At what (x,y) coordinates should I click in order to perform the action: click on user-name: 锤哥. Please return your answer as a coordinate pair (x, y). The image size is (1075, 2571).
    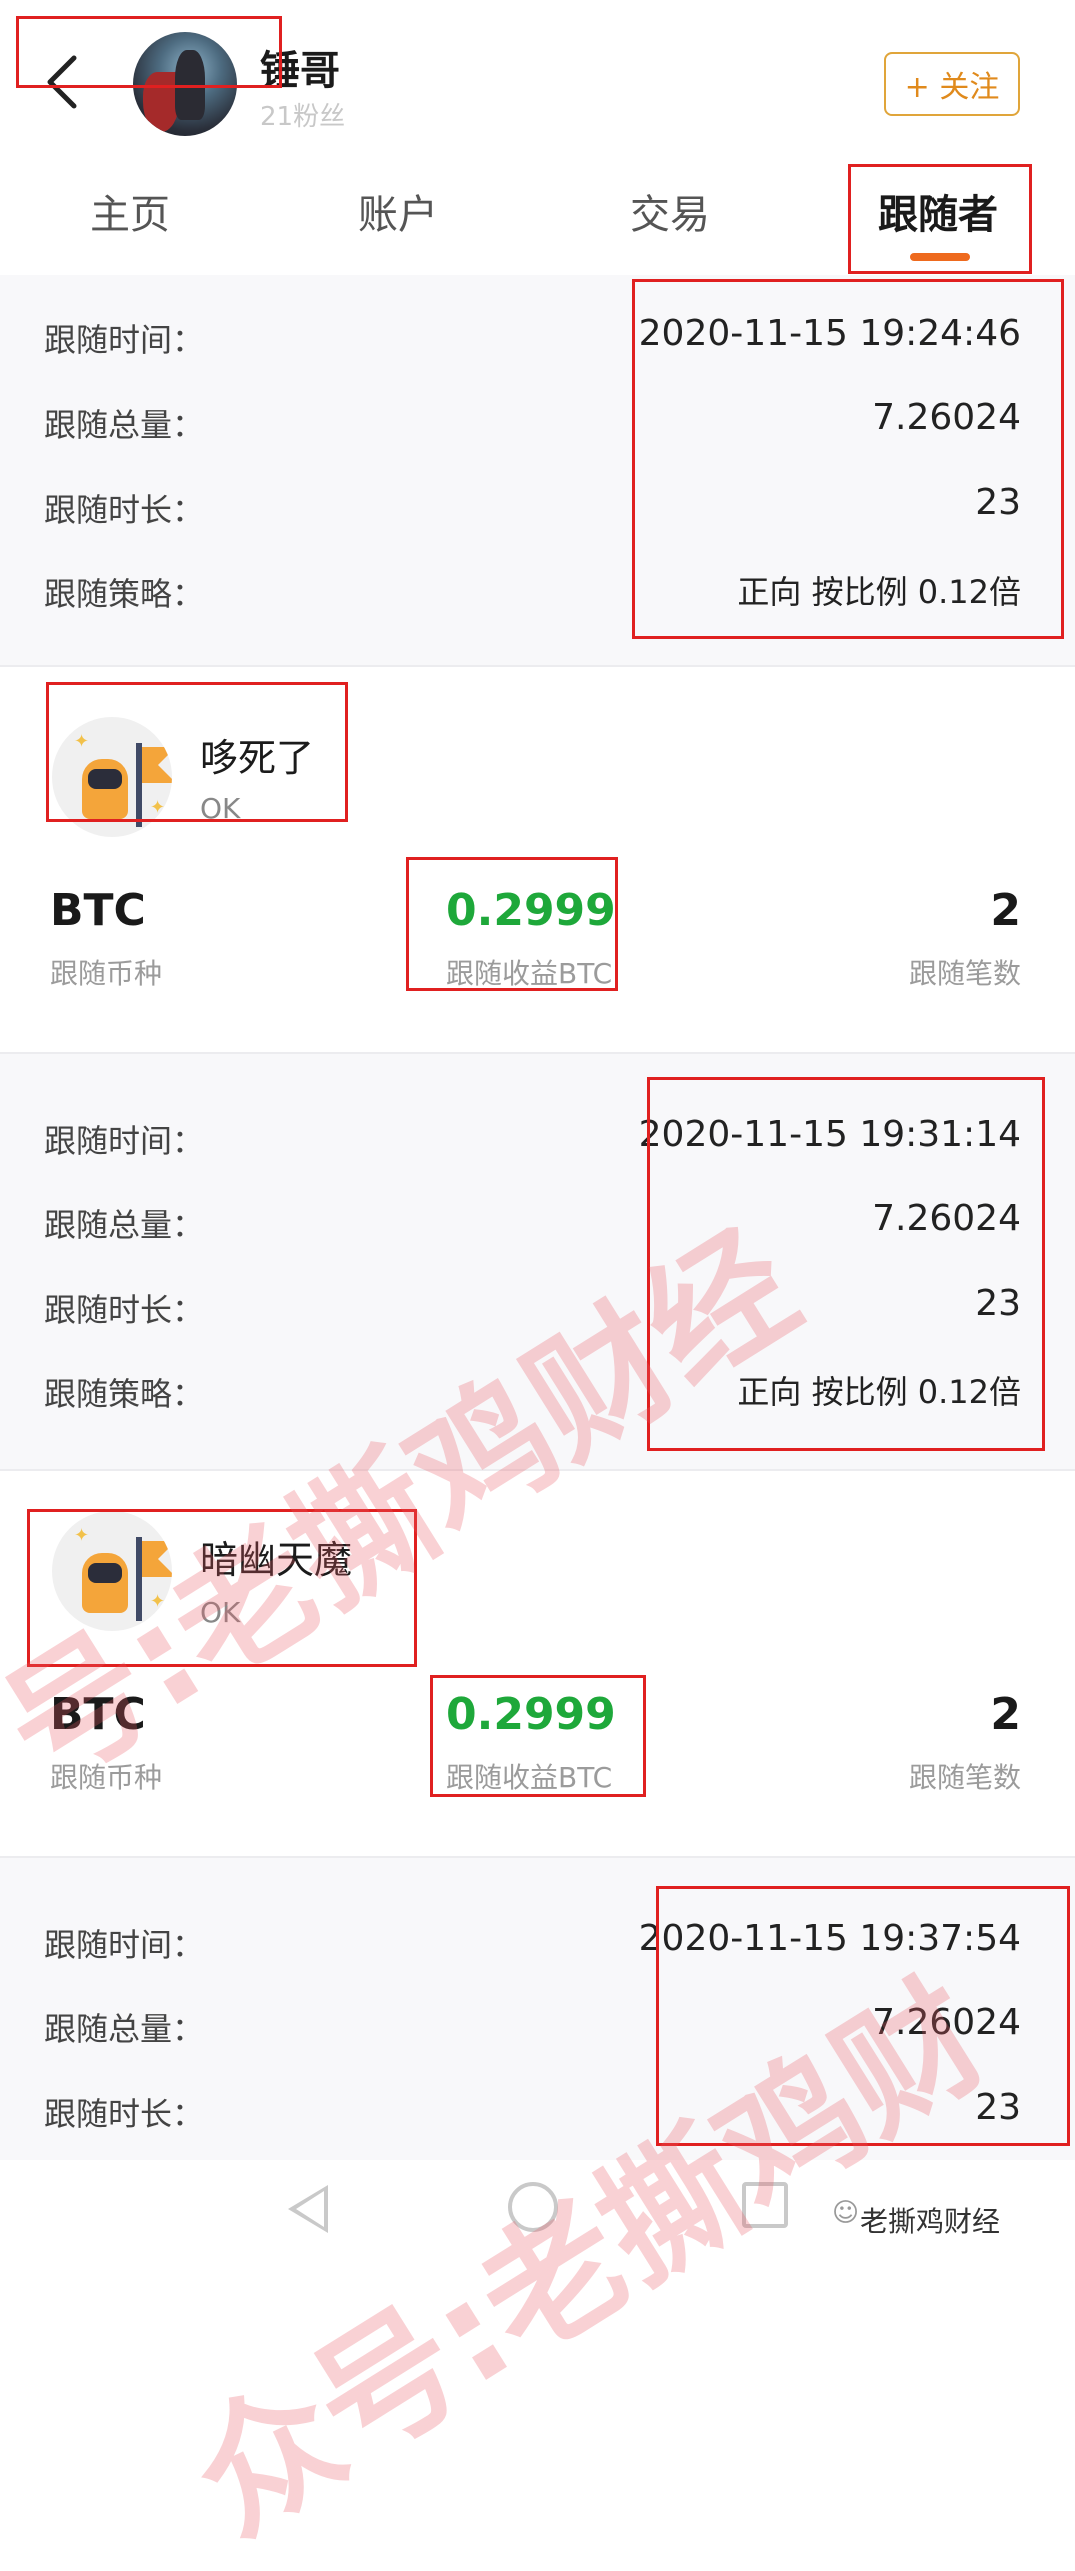
    Looking at the image, I should click on (300, 71).